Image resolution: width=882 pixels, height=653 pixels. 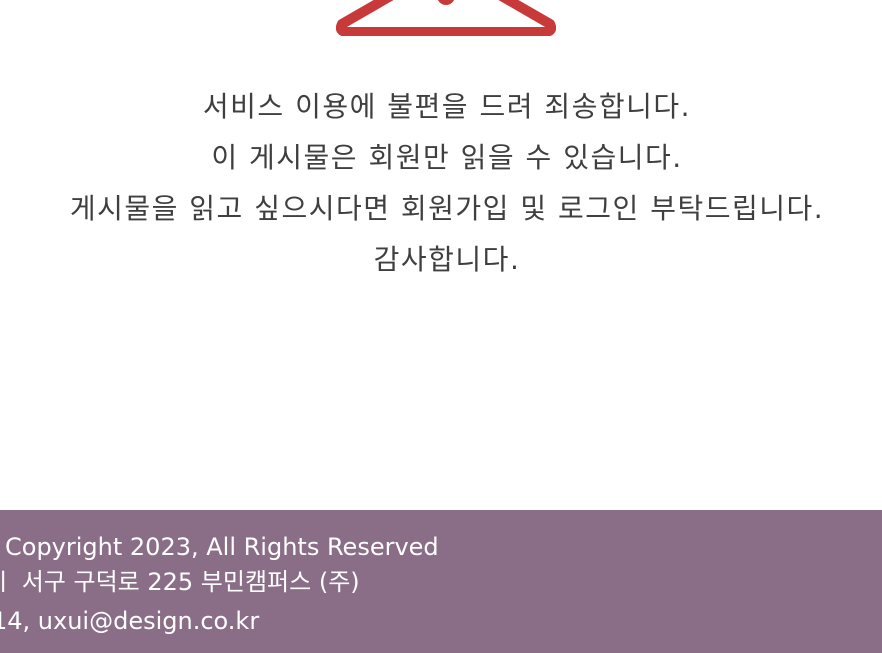 I want to click on footer-address: ㅣ 서구 구덕로 225 부민캠퍼스 (주), so click(x=180, y=582).